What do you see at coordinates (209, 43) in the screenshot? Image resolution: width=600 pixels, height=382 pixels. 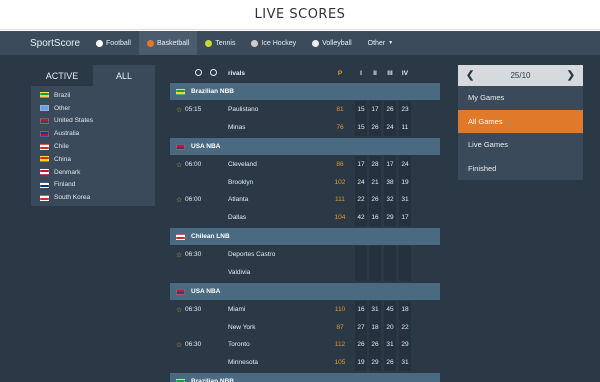 I see `tennis-icon` at bounding box center [209, 43].